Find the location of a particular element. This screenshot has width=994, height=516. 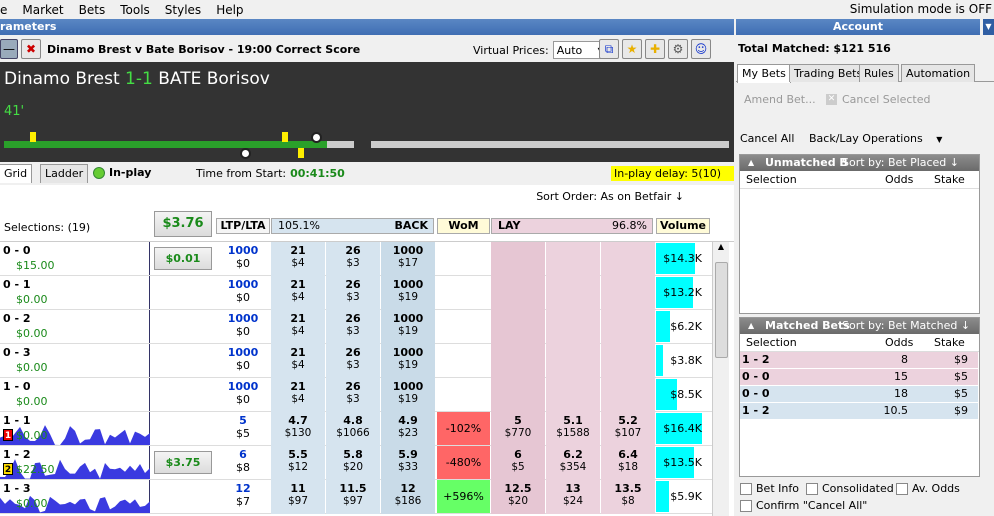

confirm-cancel-all-checkbox: Confirm "Cancel All" is located at coordinates (803, 505).